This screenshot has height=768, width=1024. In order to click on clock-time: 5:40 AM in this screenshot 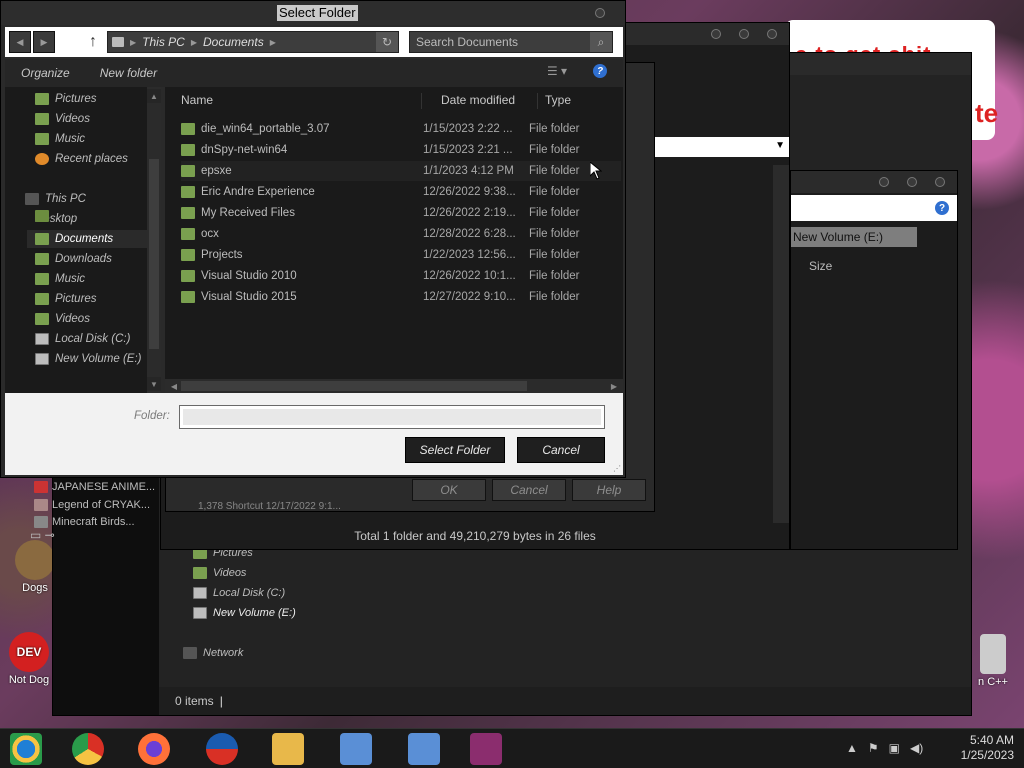, I will do `click(991, 740)`.